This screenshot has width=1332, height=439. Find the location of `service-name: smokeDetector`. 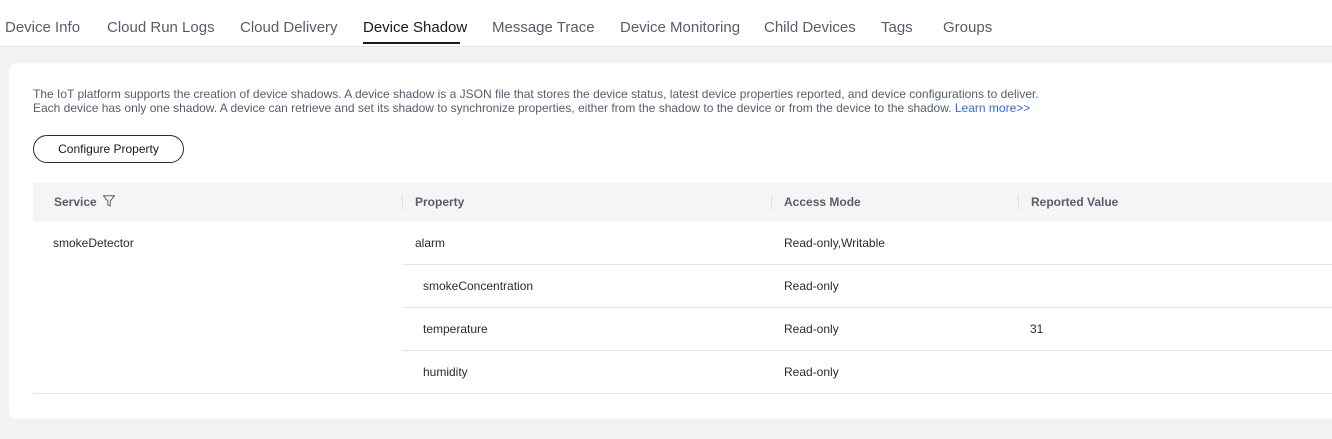

service-name: smokeDetector is located at coordinates (93, 243).